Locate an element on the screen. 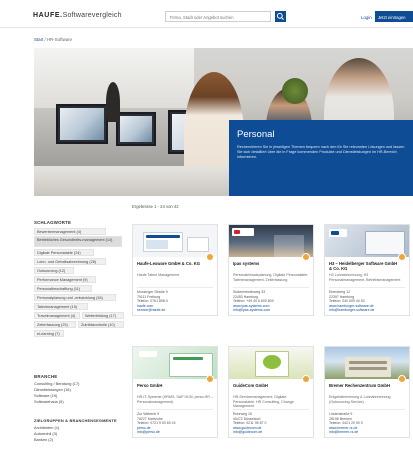 The height and width of the screenshot is (456, 413). filter-tag: Talentmanagement (15) is located at coordinates (61, 306).